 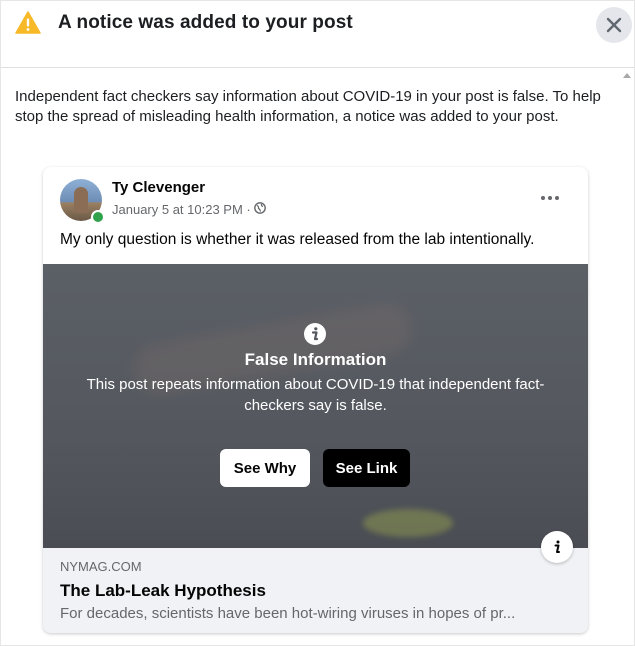 I want to click on link-title: The Lab-Leak Hypothesis, so click(x=163, y=591).